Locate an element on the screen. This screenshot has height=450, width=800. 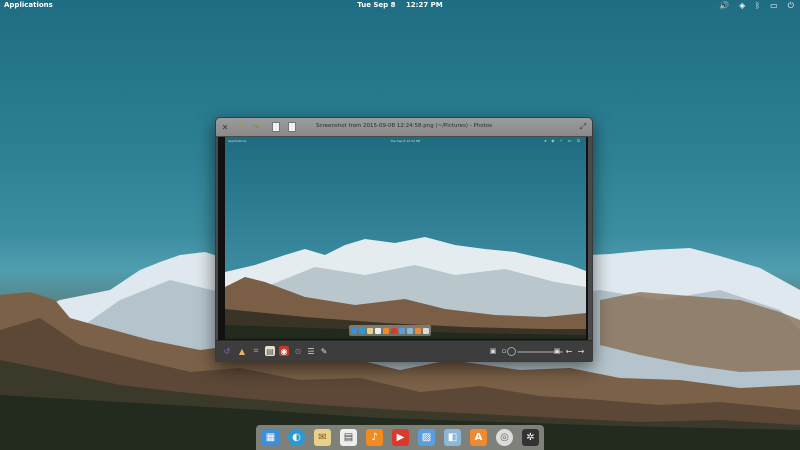
zoom-fit-icon: ▣ is located at coordinates (493, 351).